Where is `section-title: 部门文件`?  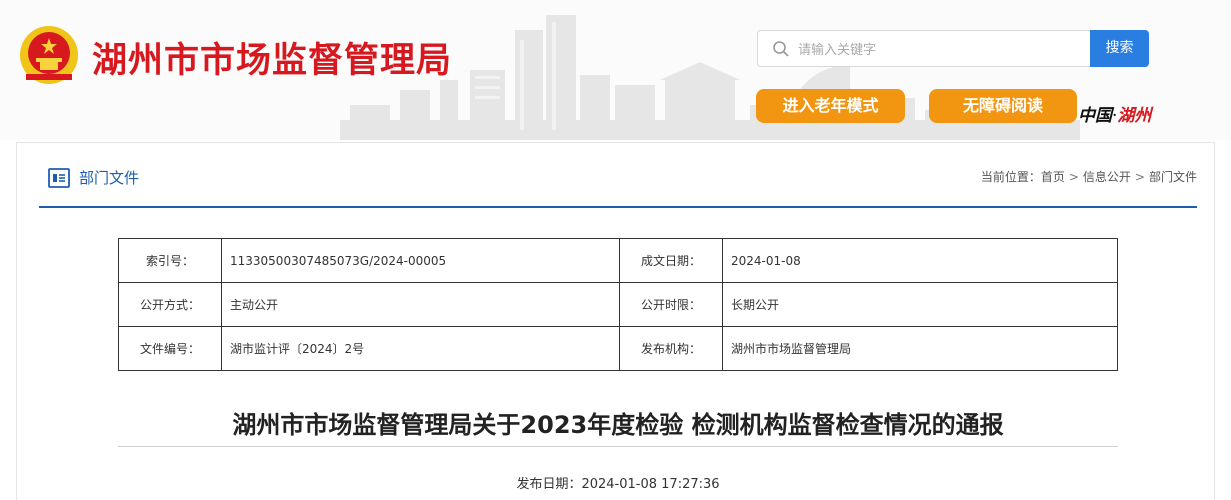 section-title: 部门文件 is located at coordinates (109, 178).